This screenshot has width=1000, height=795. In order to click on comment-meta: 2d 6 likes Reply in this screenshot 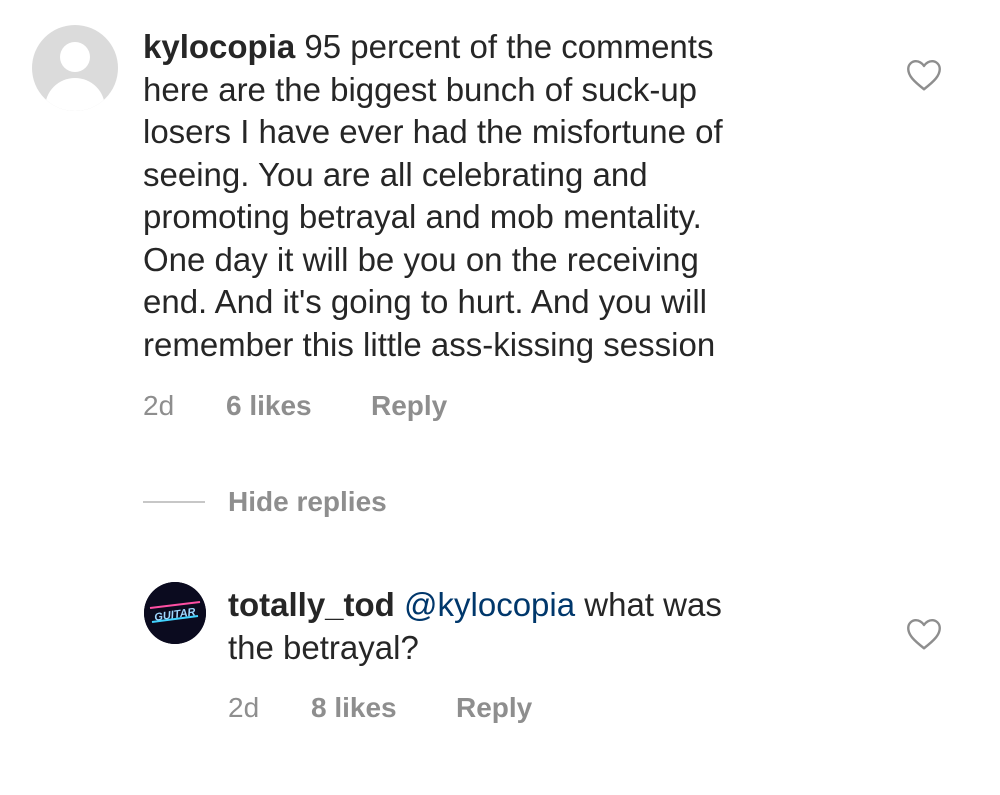, I will do `click(295, 406)`.